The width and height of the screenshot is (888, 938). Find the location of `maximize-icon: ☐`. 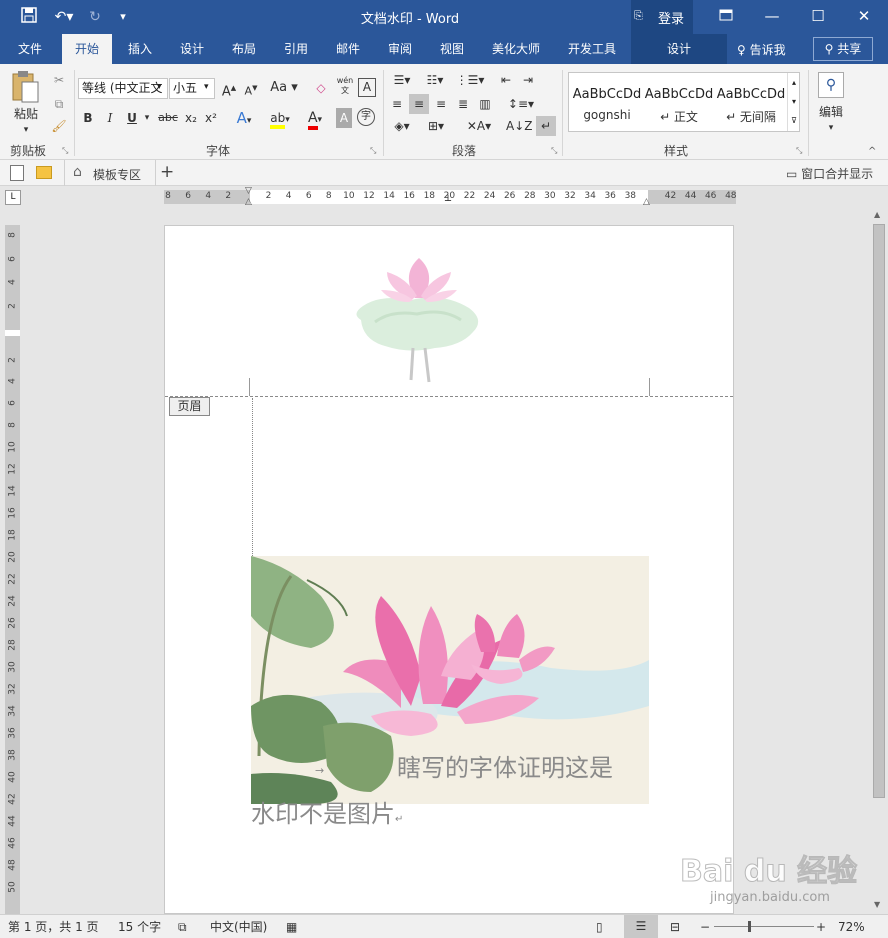

maximize-icon: ☐ is located at coordinates (818, 16).